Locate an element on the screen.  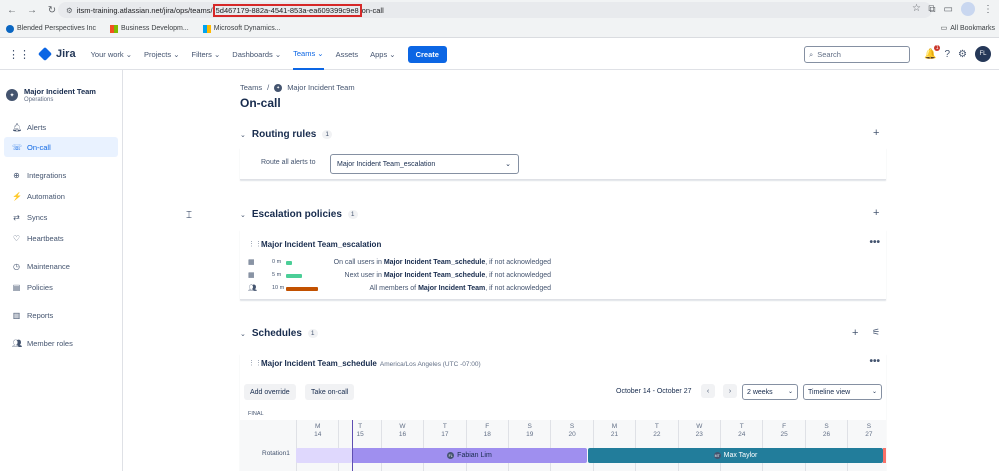
schedules-header: ⌄ Schedules 1 is located at coordinates (279, 333).